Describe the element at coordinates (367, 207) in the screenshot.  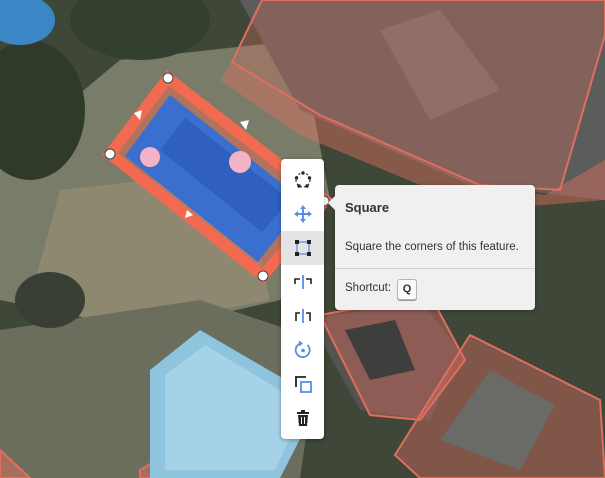
I see `tooltip-title: Square` at that location.